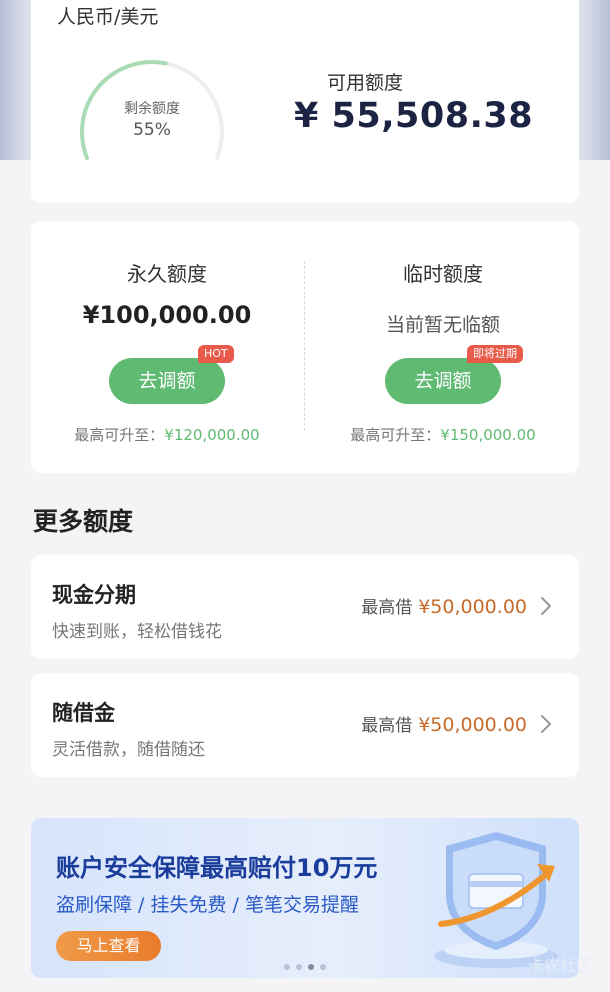  Describe the element at coordinates (414, 116) in the screenshot. I see `available-amount: ¥ 55,508.38` at that location.